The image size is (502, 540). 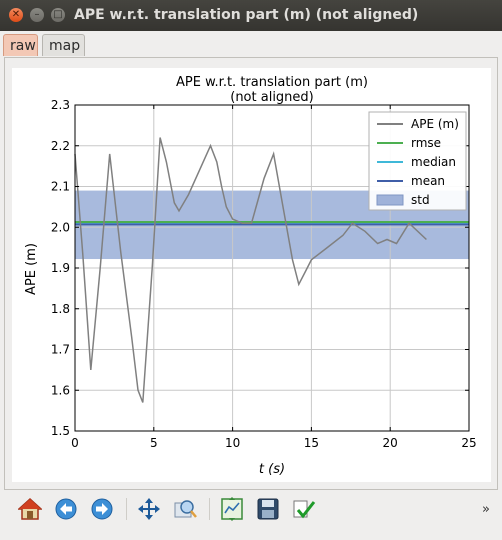 I want to click on pan-button, so click(x=149, y=509).